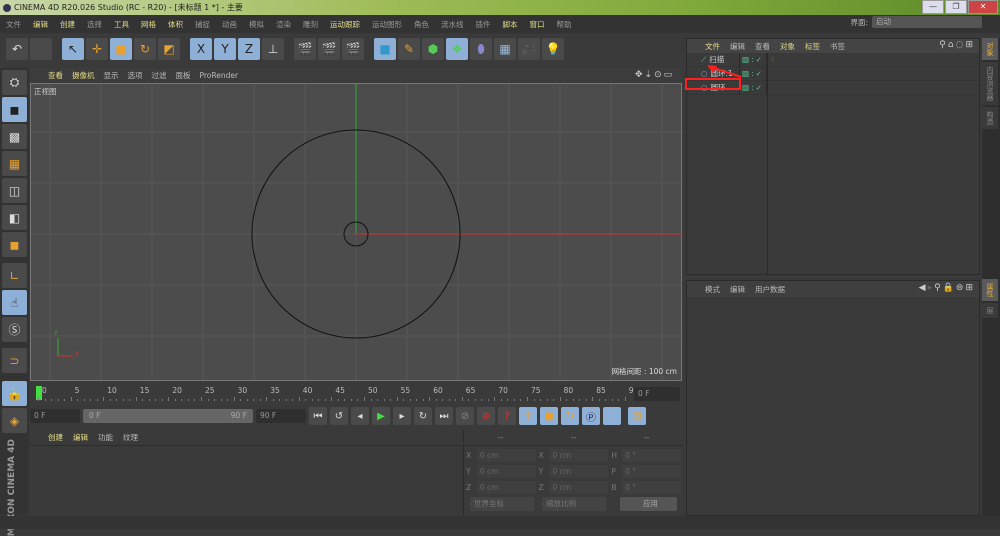  Describe the element at coordinates (923, 288) in the screenshot. I see `back-arrow-icon: ◀` at that location.